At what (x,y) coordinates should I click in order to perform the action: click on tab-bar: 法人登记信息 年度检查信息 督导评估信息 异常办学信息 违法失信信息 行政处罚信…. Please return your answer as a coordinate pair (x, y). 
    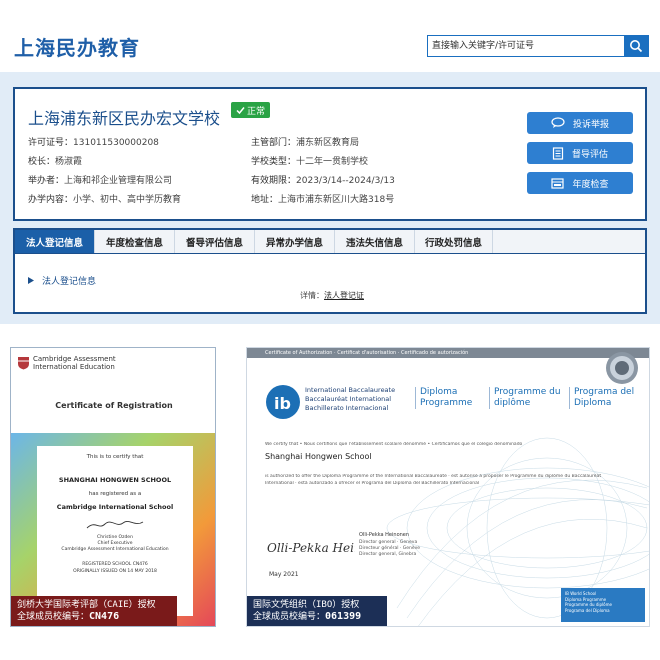
    Looking at the image, I should click on (330, 242).